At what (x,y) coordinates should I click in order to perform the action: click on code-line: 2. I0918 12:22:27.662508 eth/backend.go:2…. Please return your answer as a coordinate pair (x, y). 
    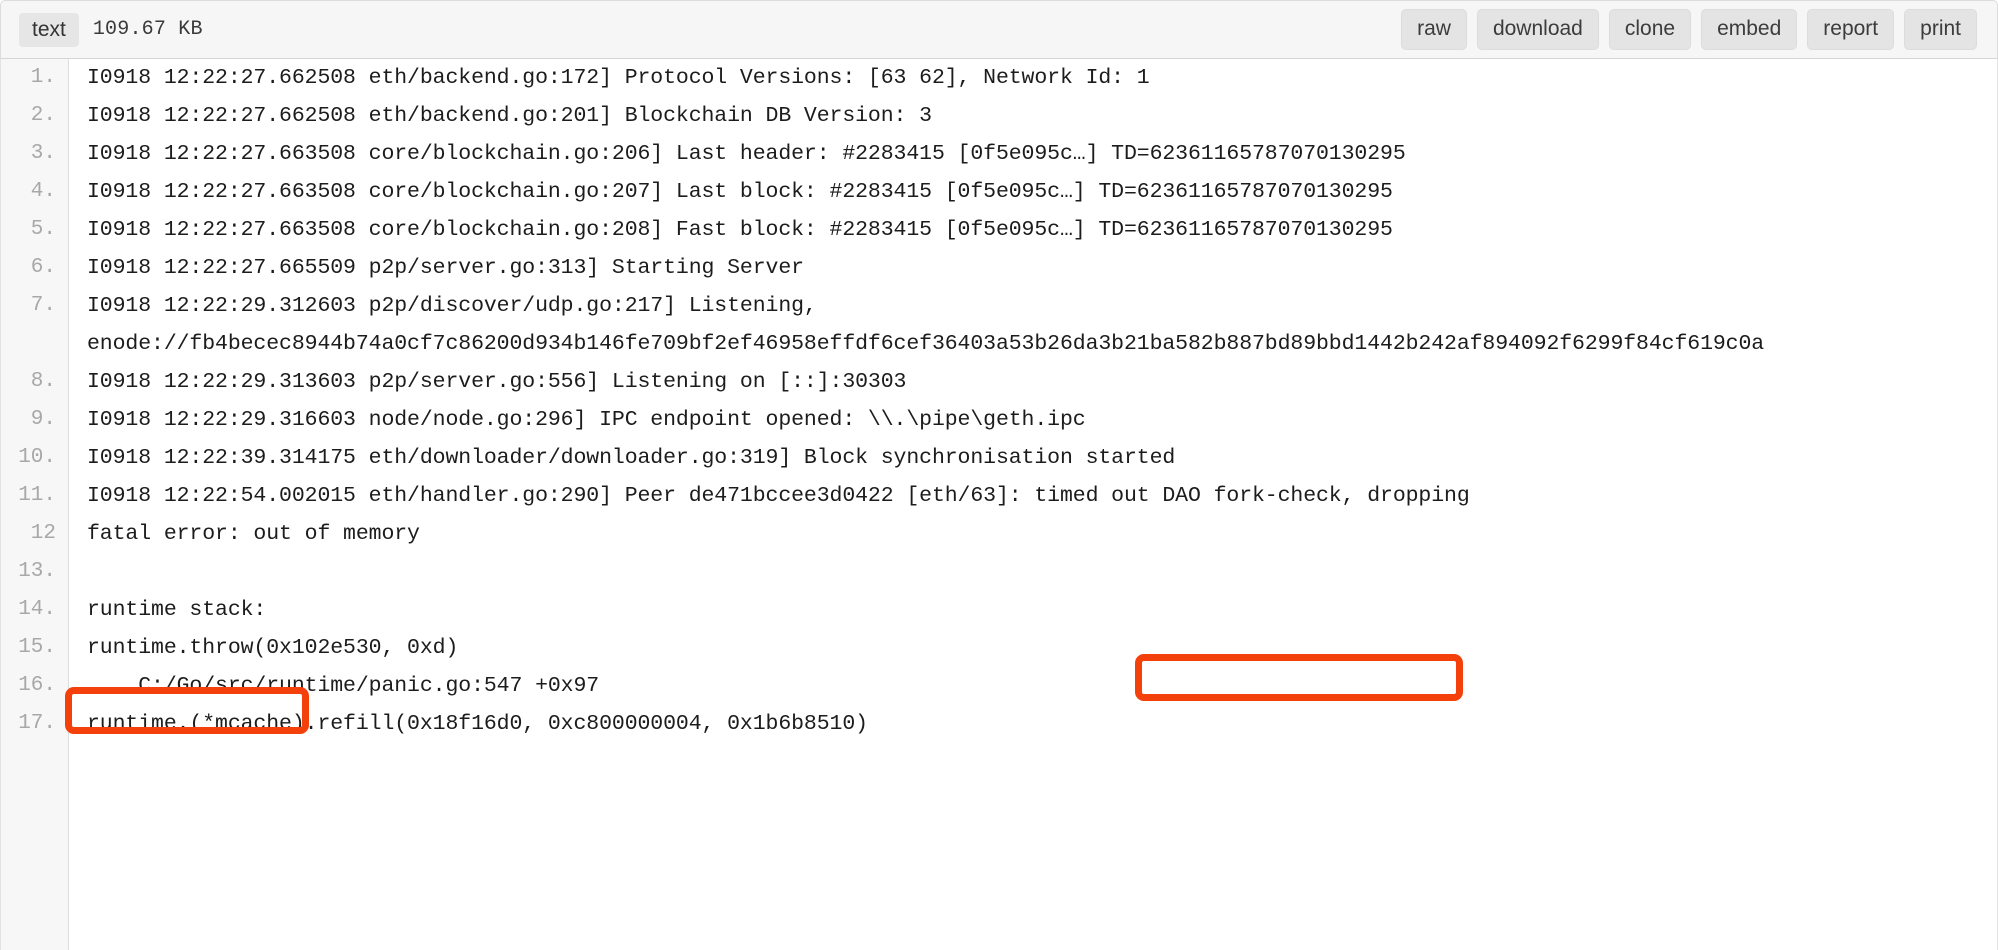
    Looking at the image, I should click on (999, 116).